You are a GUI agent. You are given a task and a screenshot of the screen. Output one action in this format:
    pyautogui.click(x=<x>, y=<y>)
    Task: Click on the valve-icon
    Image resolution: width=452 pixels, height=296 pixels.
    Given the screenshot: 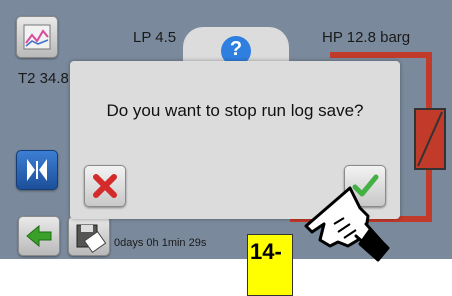 What is the action you would take?
    pyautogui.click(x=37, y=170)
    